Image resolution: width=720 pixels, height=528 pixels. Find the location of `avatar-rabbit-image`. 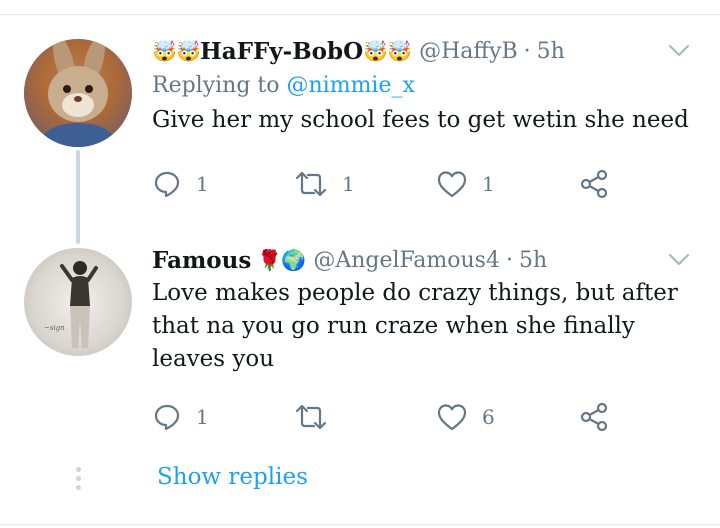

avatar-rabbit-image is located at coordinates (78, 93).